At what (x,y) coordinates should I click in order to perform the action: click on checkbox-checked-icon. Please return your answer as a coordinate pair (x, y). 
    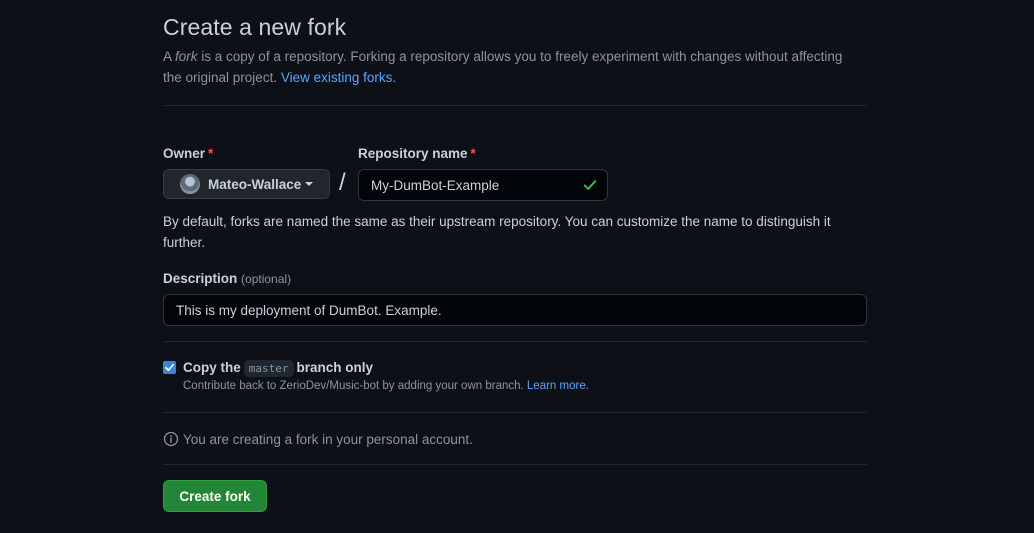
    Looking at the image, I should click on (169, 367).